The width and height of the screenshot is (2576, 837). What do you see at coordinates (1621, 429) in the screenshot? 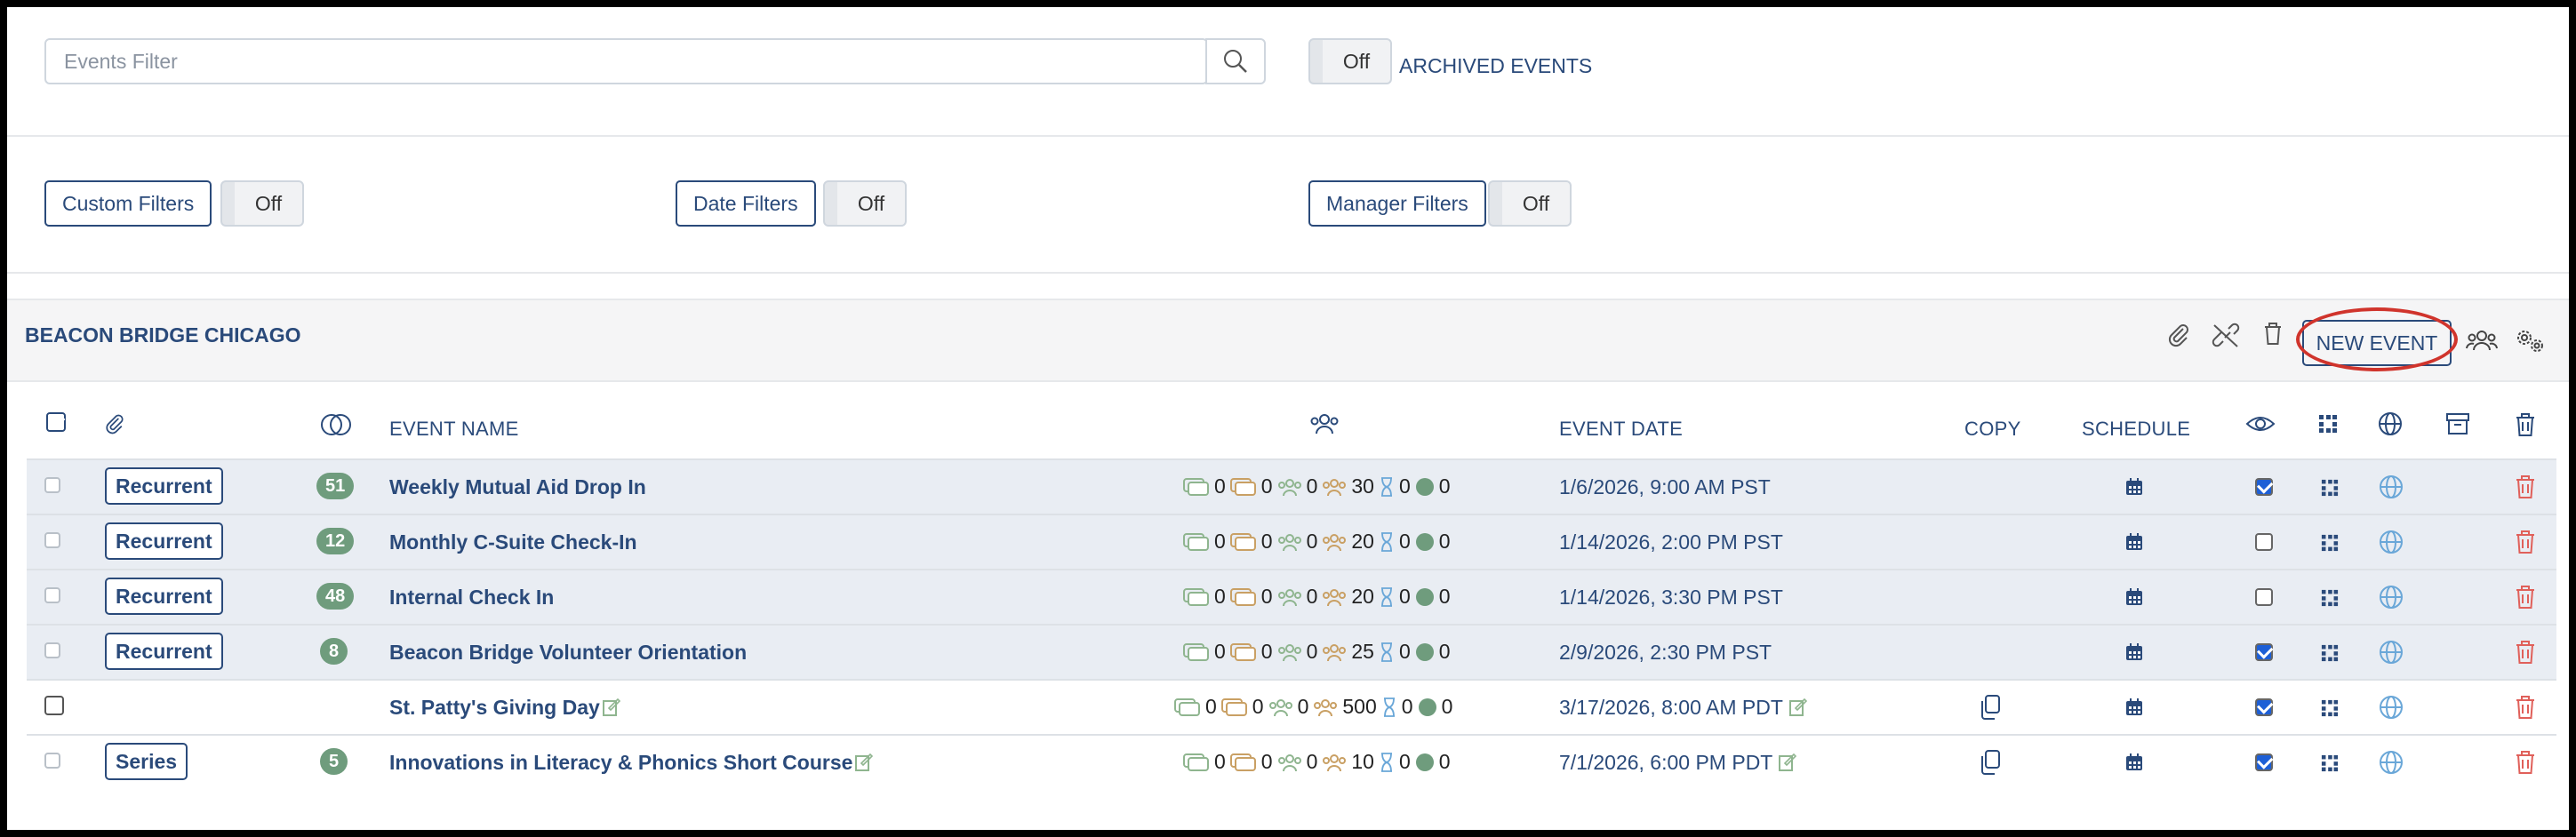
I see `event-date-header: EVENT DATE` at bounding box center [1621, 429].